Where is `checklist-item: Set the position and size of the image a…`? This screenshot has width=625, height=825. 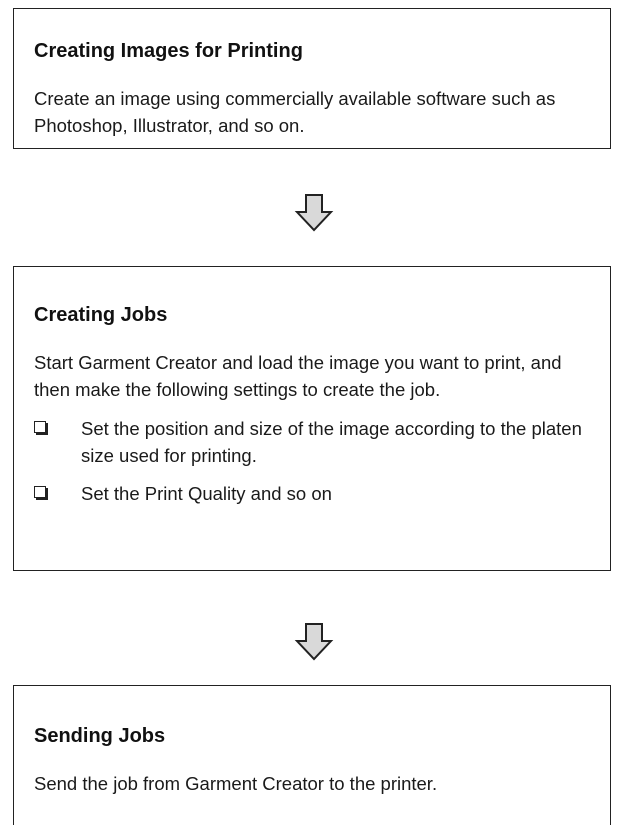
checklist-item: Set the position and size of the image a… is located at coordinates (312, 442).